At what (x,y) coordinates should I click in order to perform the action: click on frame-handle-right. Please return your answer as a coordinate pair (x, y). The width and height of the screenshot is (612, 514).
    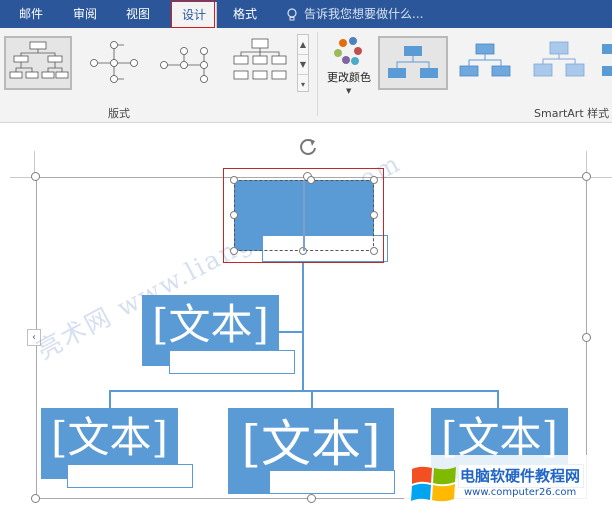
    Looking at the image, I should click on (586, 337).